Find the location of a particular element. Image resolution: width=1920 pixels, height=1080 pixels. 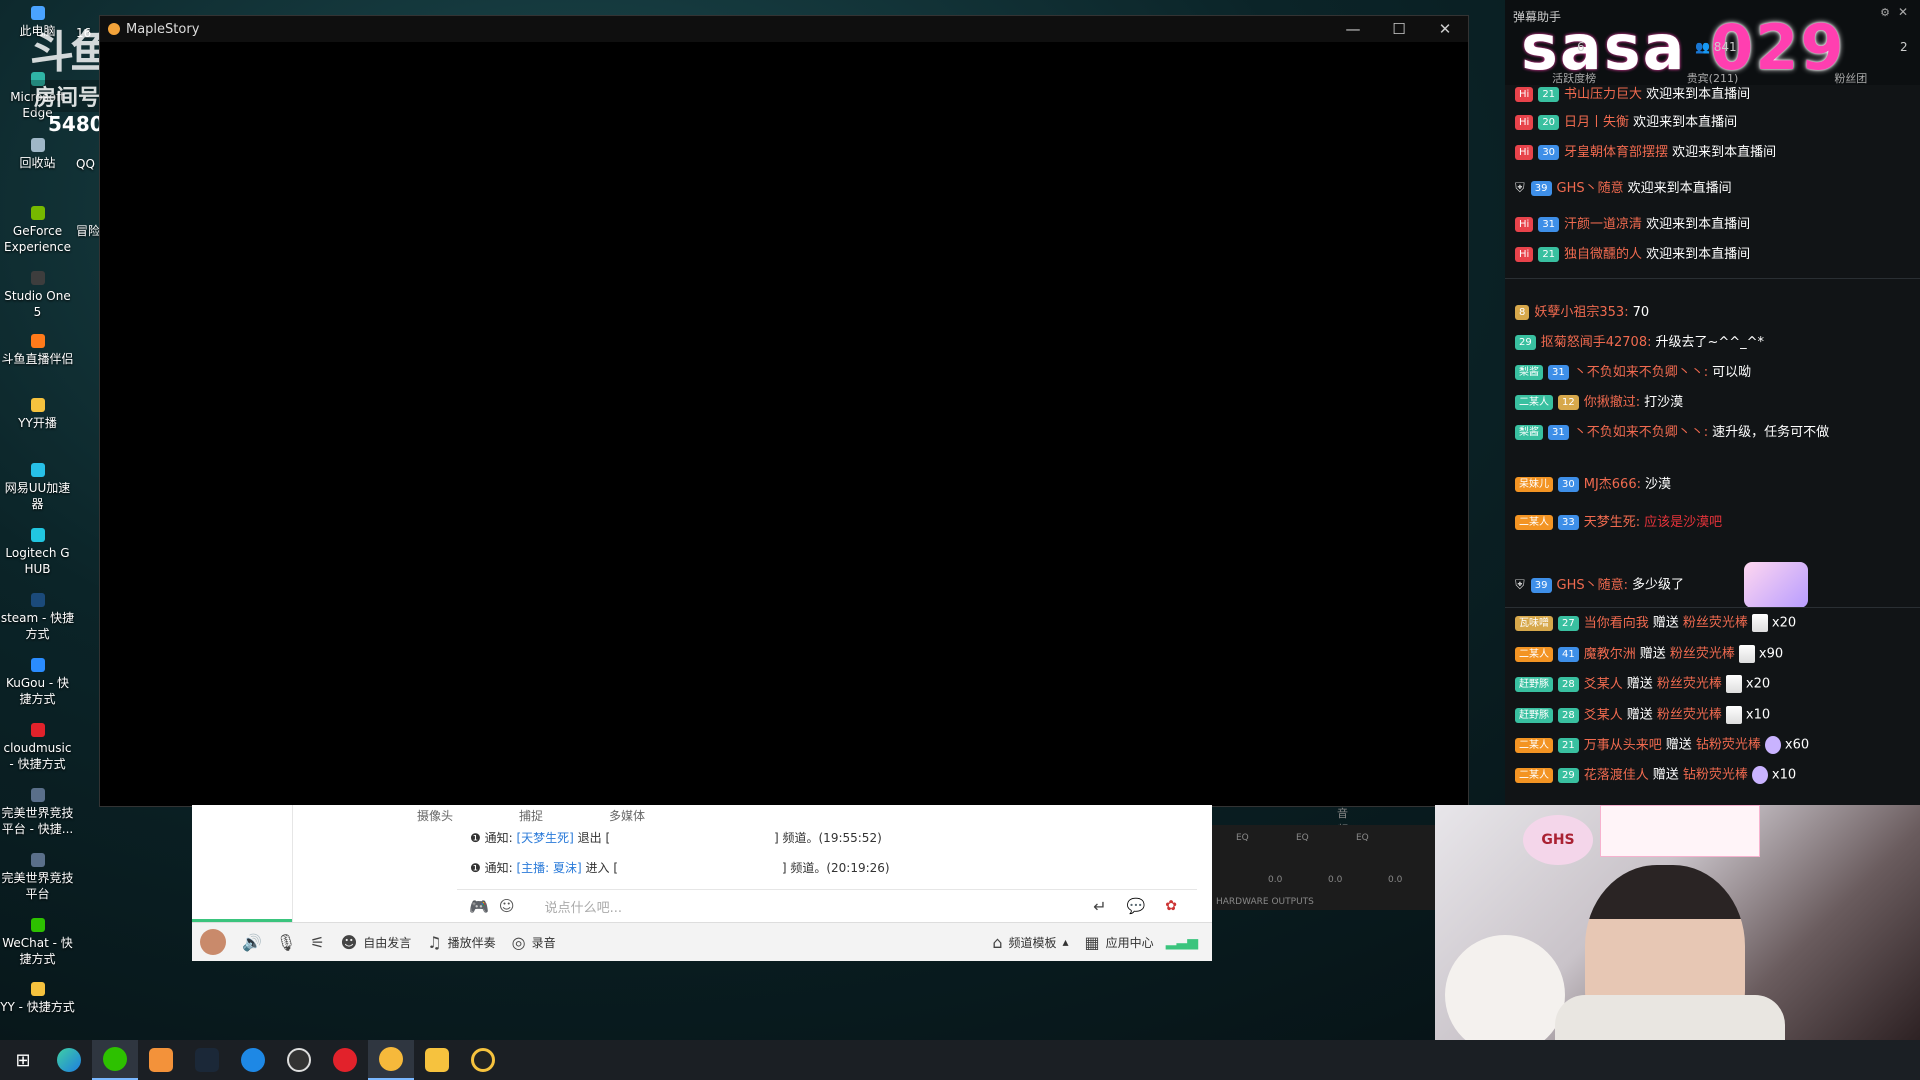

speaker-icon: 🔊 is located at coordinates (252, 942).